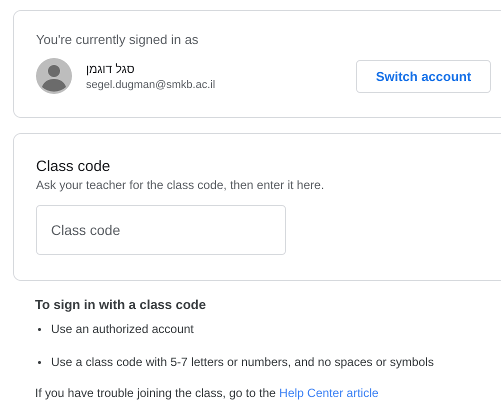 Image resolution: width=501 pixels, height=403 pixels. What do you see at coordinates (74, 166) in the screenshot?
I see `class-code-title: Class code` at bounding box center [74, 166].